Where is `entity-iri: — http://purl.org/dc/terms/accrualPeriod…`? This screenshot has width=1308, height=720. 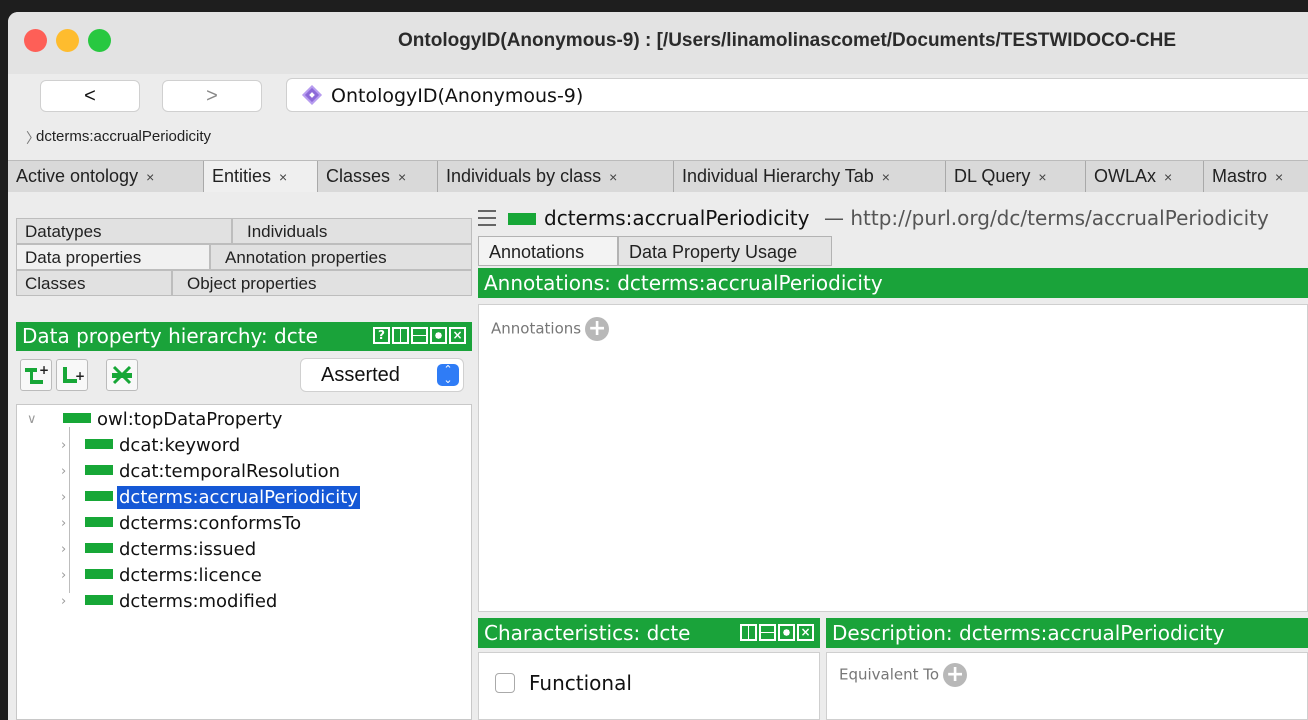
entity-iri: — http://purl.org/dc/terms/accrualPeriod… is located at coordinates (1046, 218).